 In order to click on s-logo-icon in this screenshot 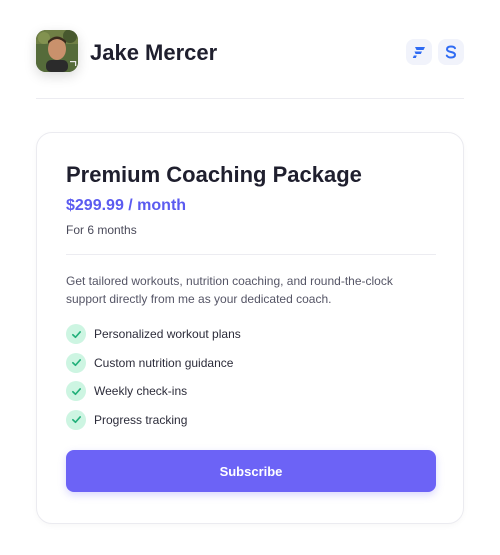, I will do `click(451, 52)`.